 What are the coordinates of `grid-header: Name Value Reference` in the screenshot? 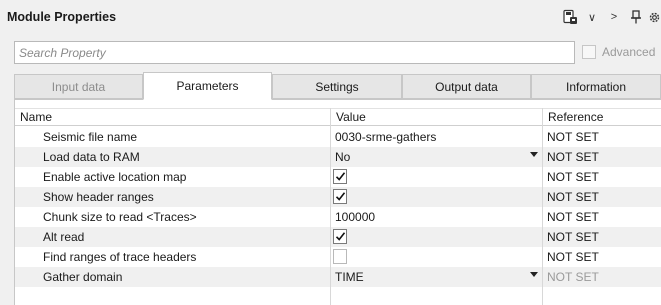 It's located at (338, 117).